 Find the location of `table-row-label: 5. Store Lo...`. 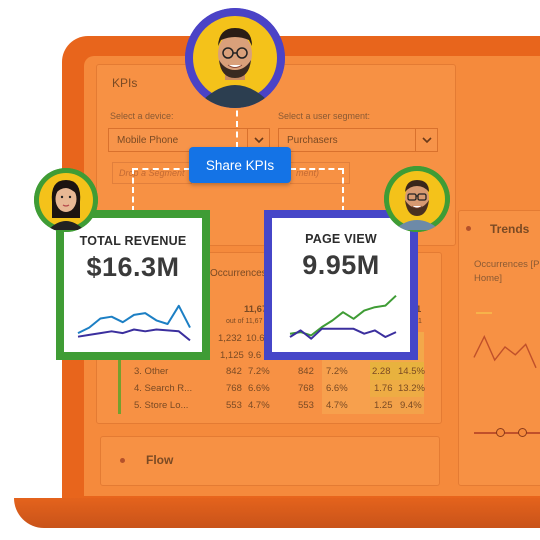

table-row-label: 5. Store Lo... is located at coordinates (161, 405).